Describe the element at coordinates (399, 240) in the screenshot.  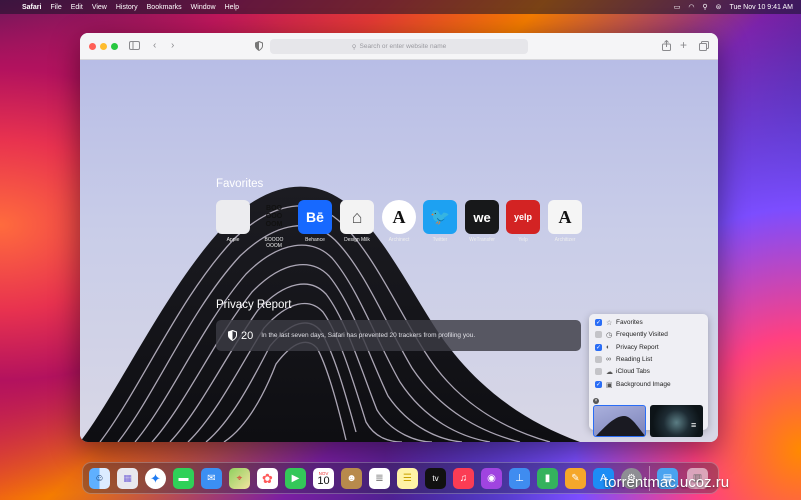
I see `favorite-label: Archinect` at that location.